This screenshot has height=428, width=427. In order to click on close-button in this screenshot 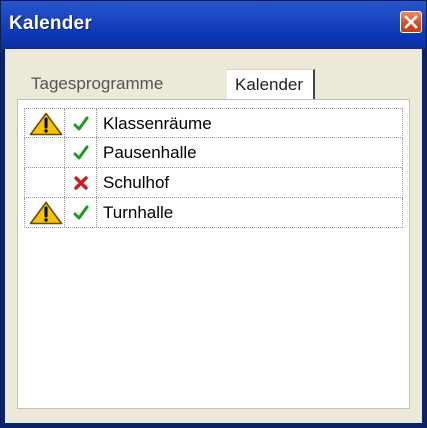, I will do `click(411, 22)`.